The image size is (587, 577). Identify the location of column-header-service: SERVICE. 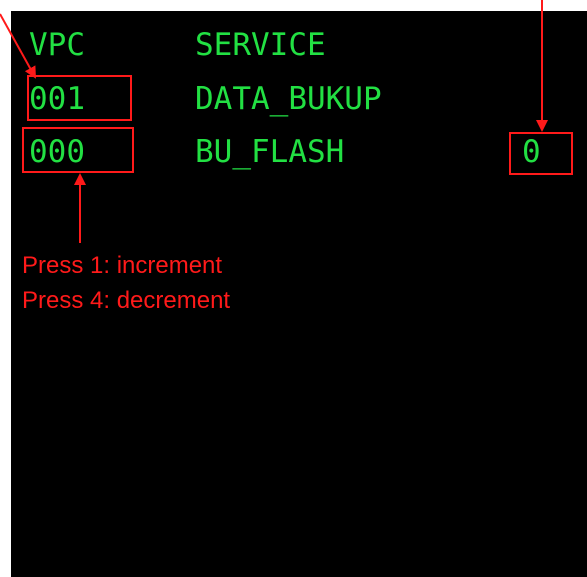
(260, 45).